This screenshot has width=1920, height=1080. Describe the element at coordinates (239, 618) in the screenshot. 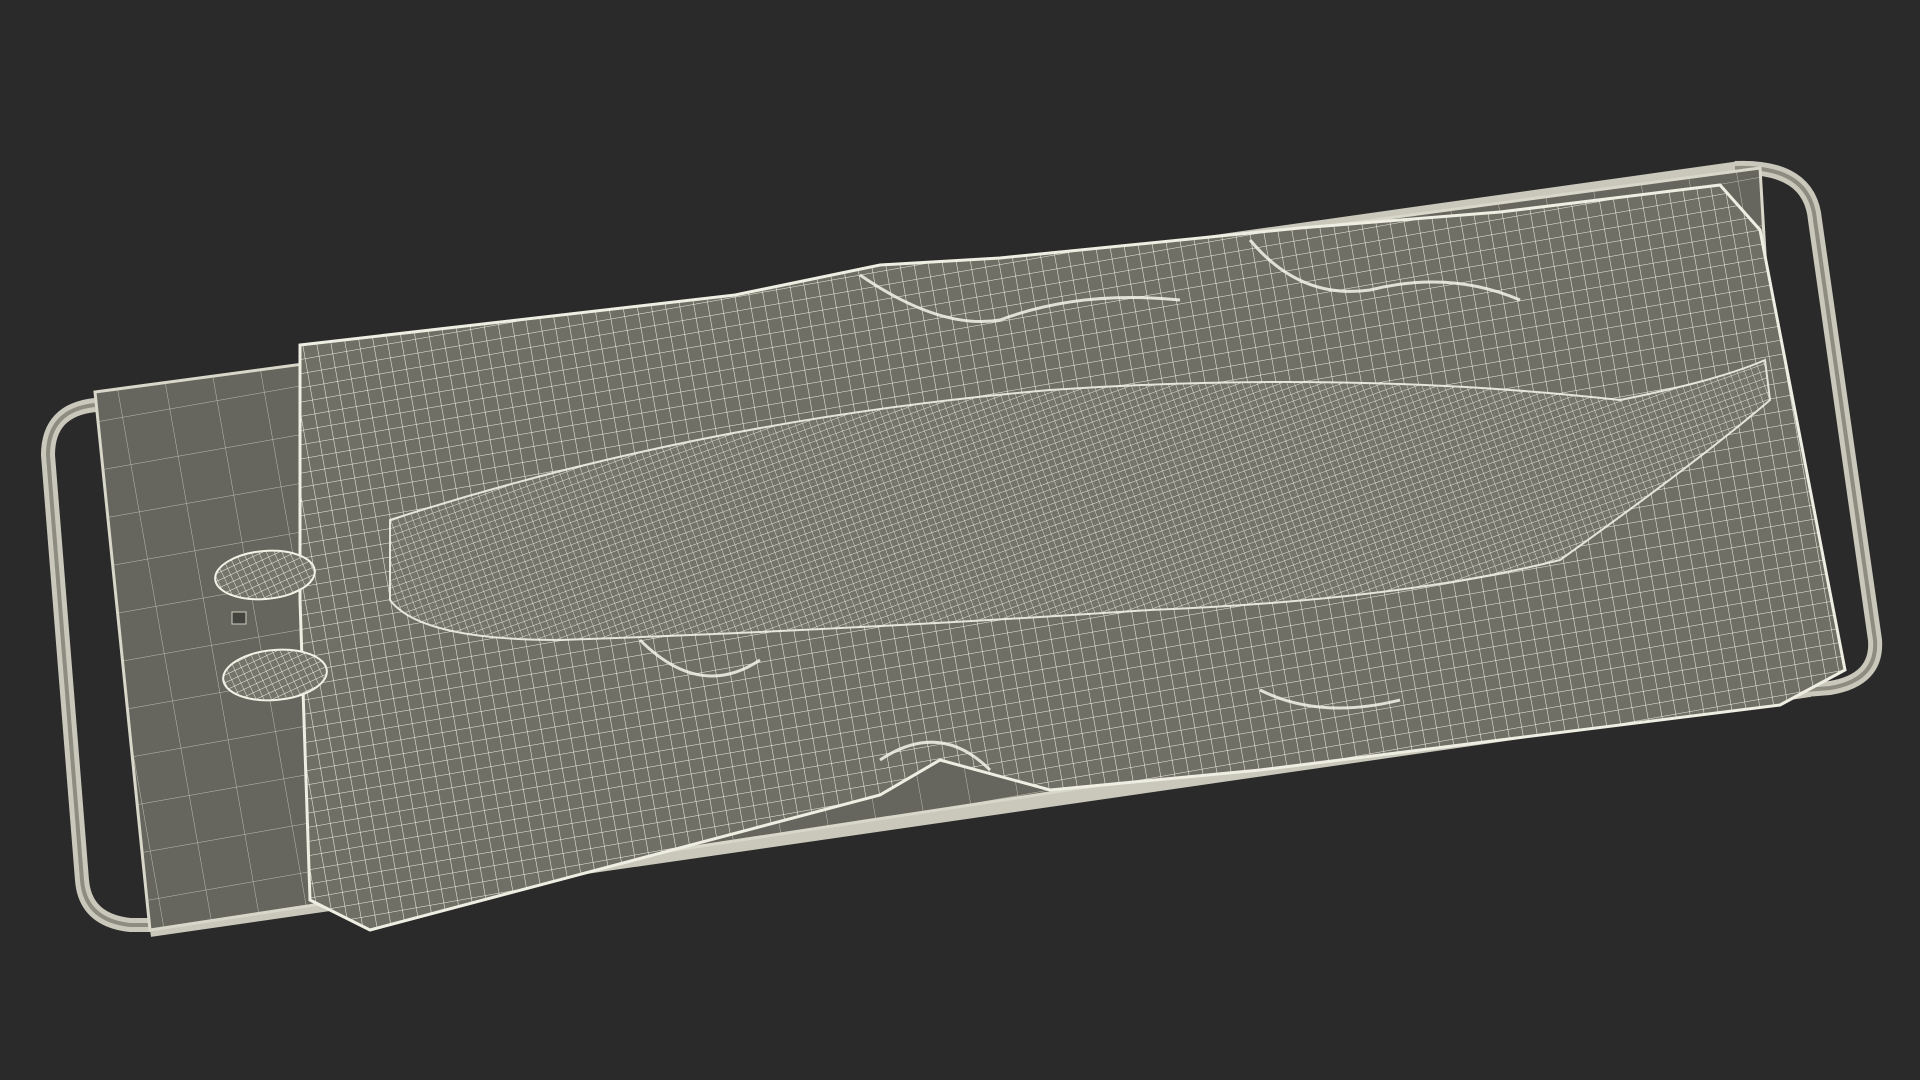

I see `toe-tag` at that location.